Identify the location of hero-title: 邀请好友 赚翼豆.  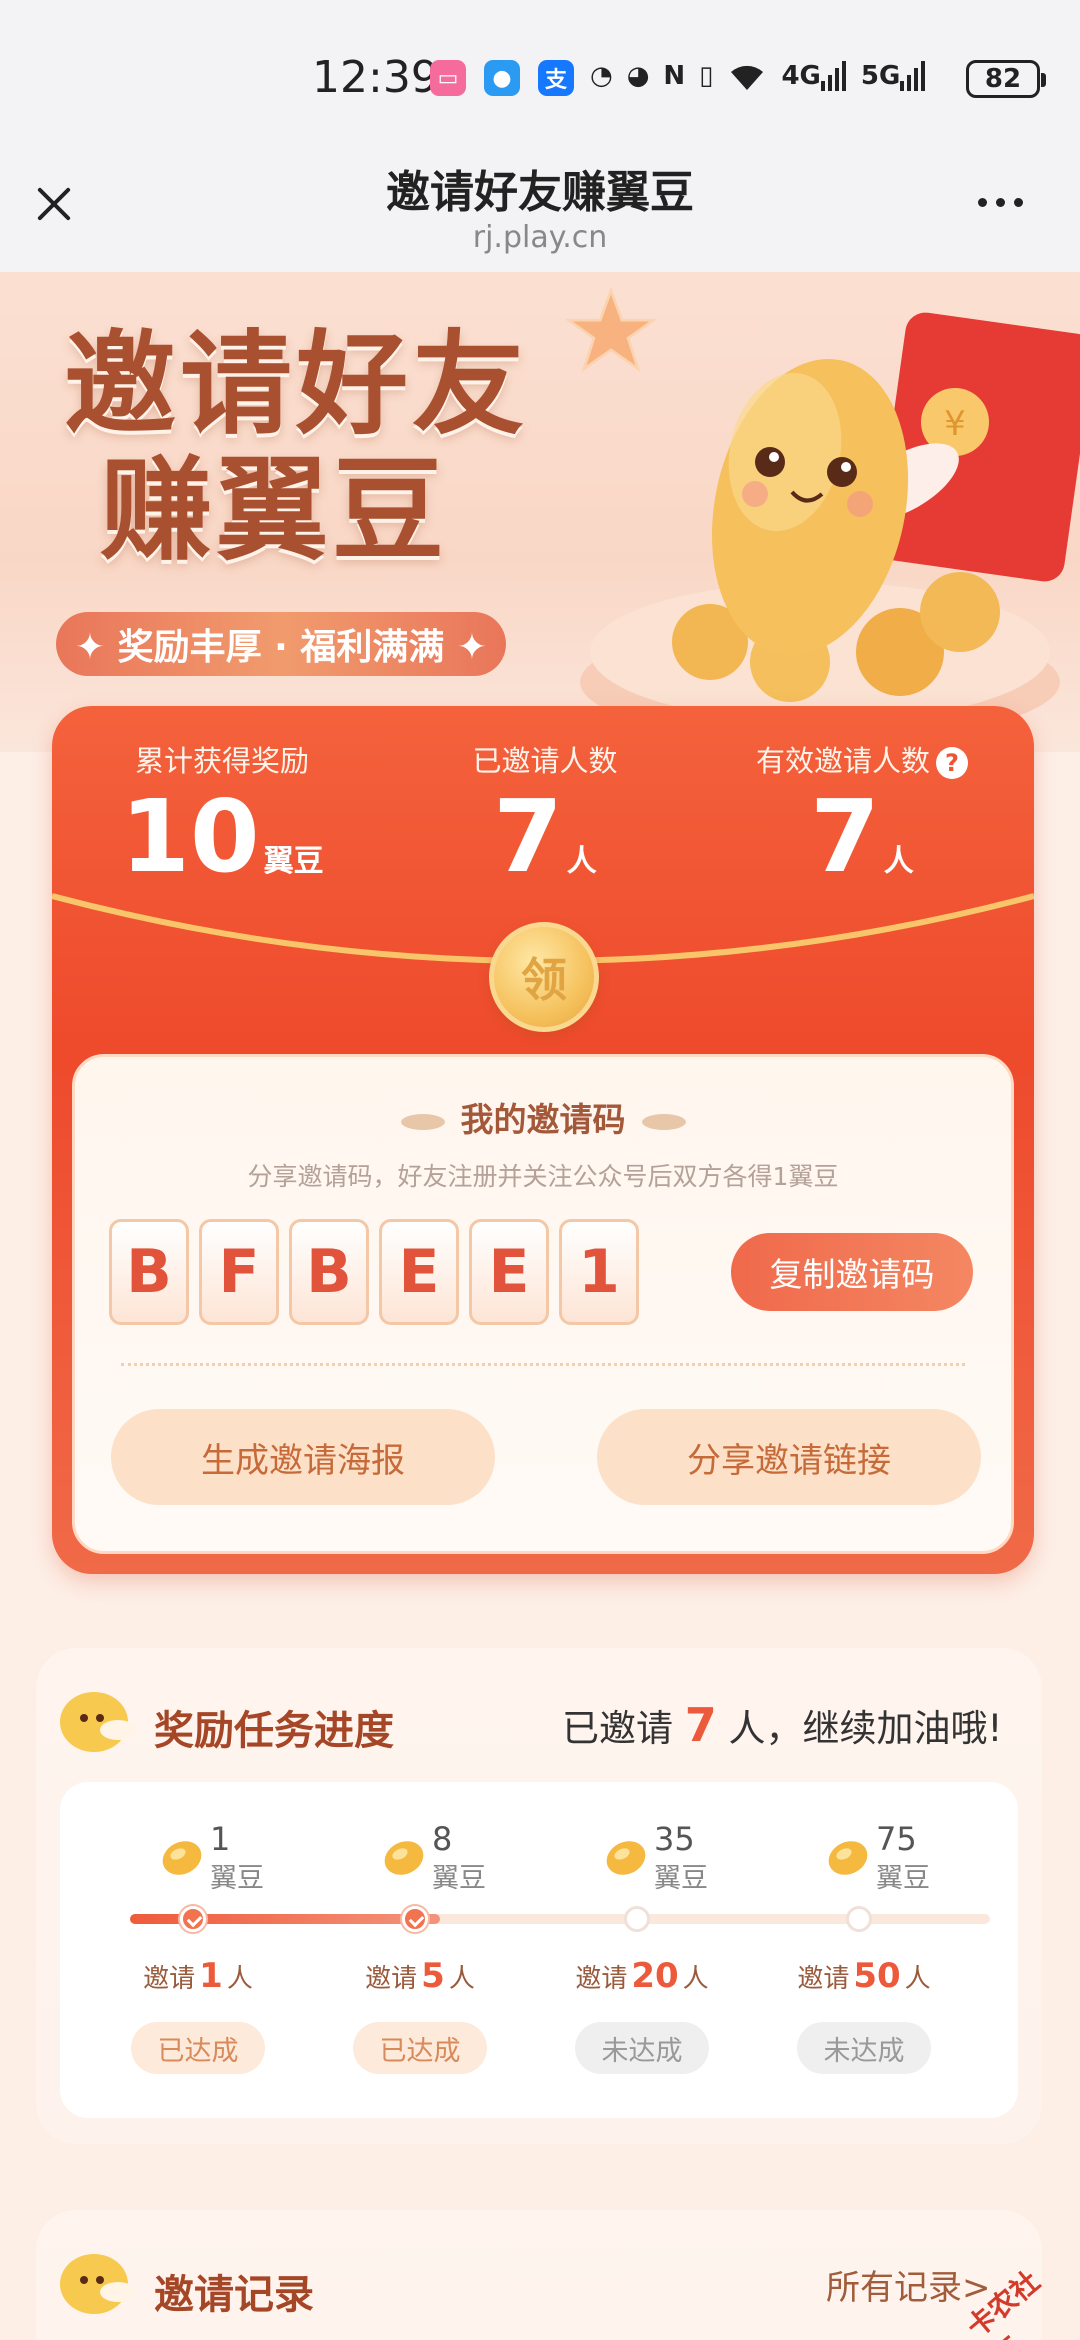
(296, 448).